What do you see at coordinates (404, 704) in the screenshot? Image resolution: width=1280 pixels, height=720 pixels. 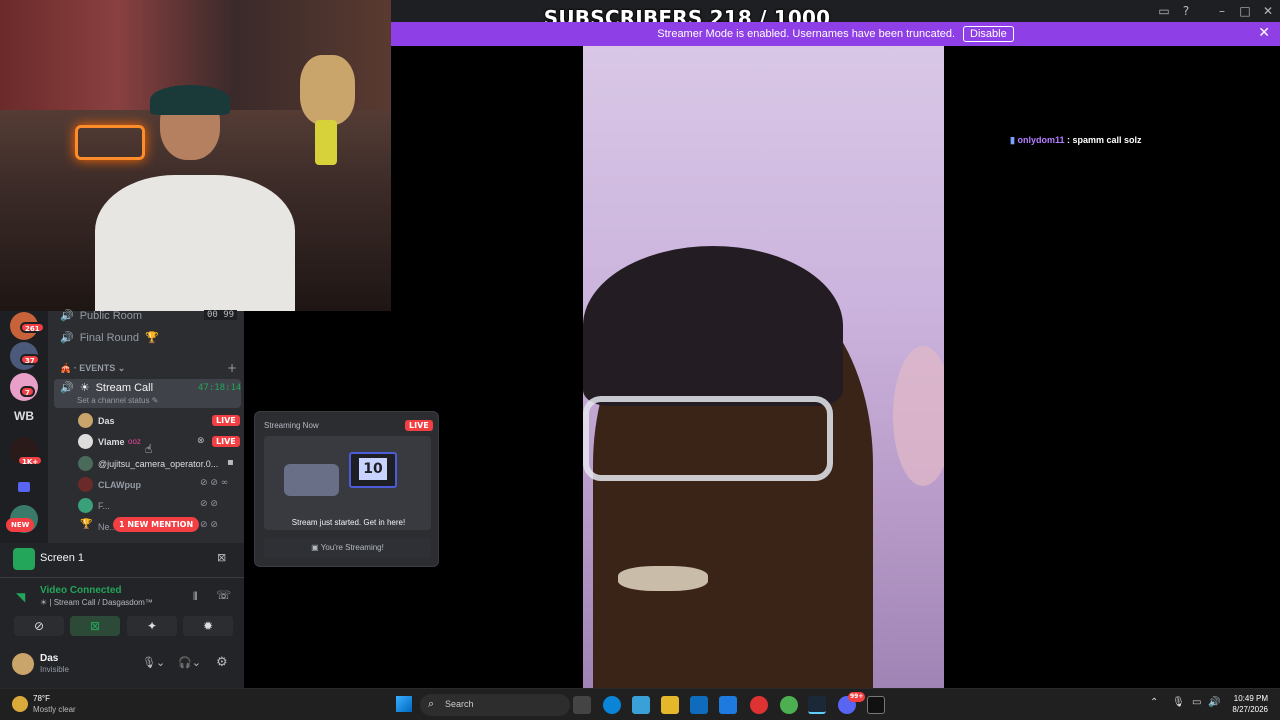 I see `windows-start-icon` at bounding box center [404, 704].